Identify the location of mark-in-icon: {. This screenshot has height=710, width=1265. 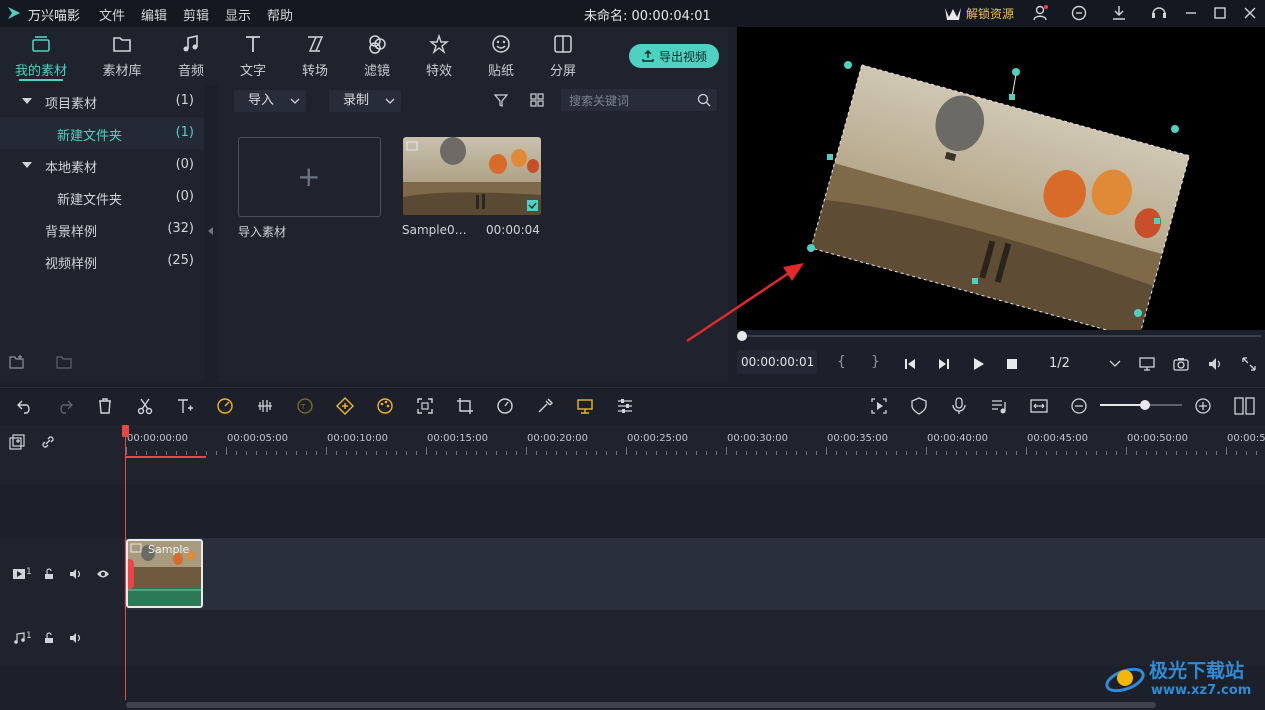
(841, 362).